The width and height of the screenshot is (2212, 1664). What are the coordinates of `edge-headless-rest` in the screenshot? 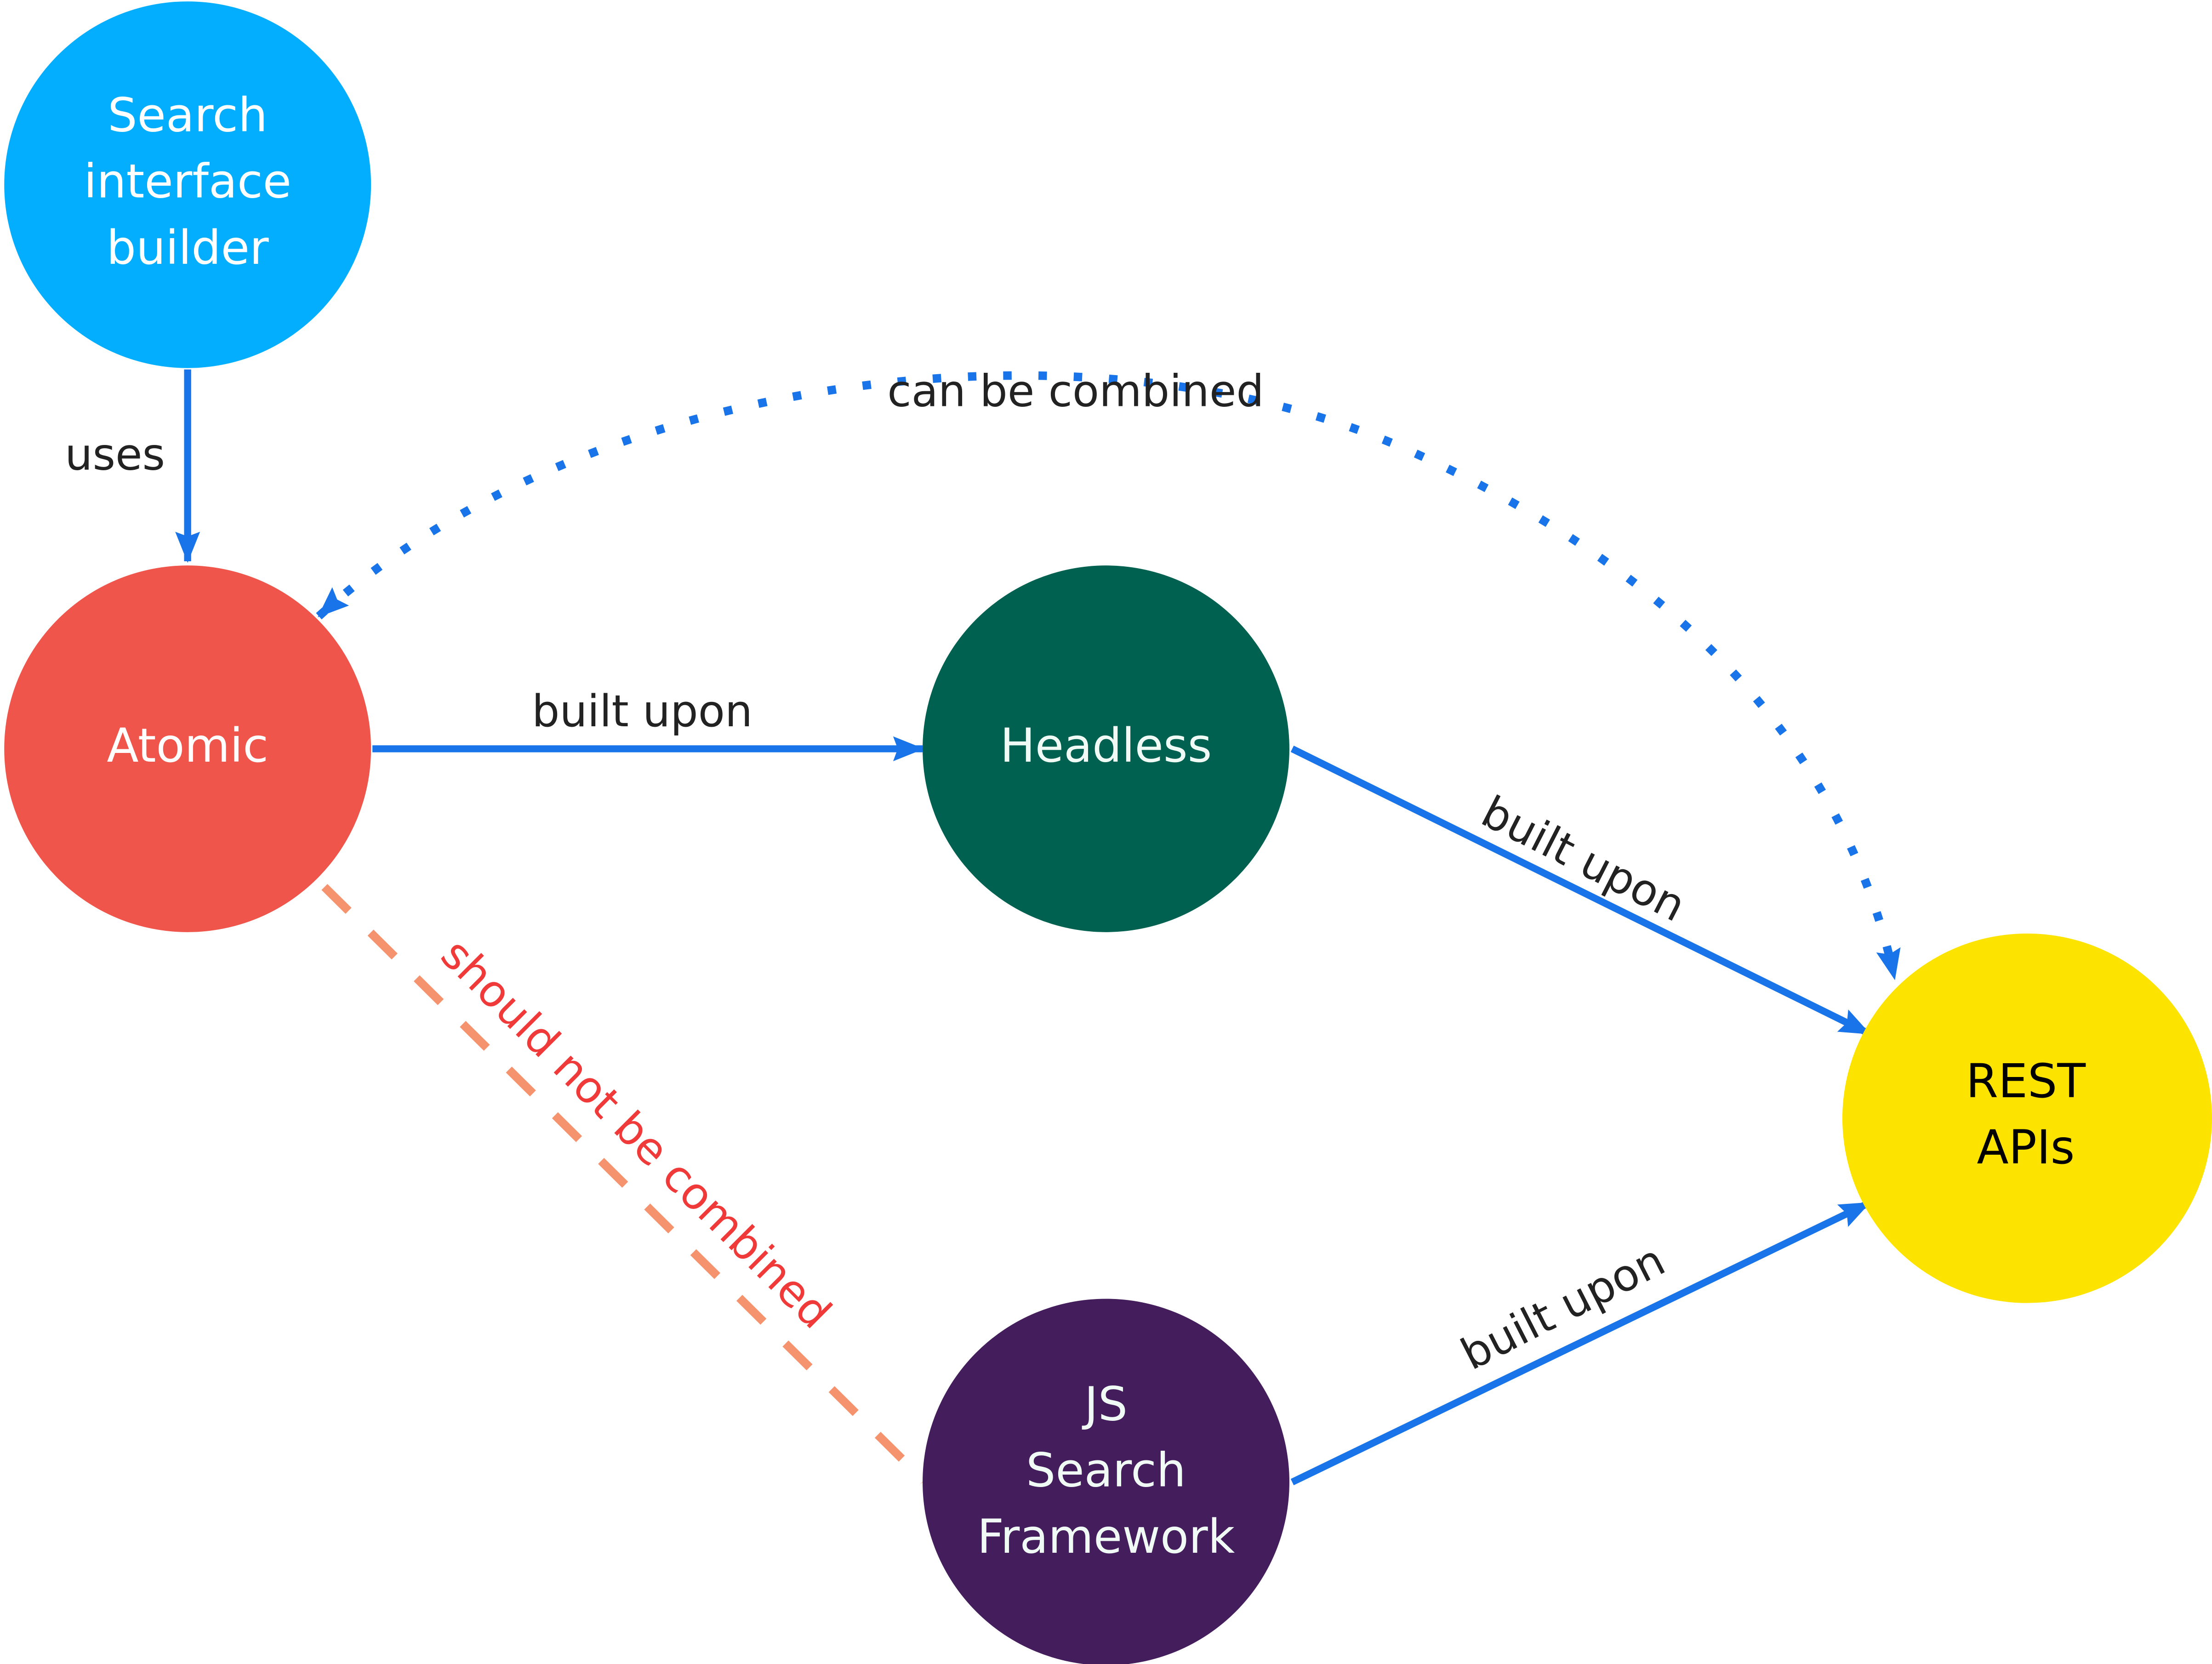 It's located at (1580, 891).